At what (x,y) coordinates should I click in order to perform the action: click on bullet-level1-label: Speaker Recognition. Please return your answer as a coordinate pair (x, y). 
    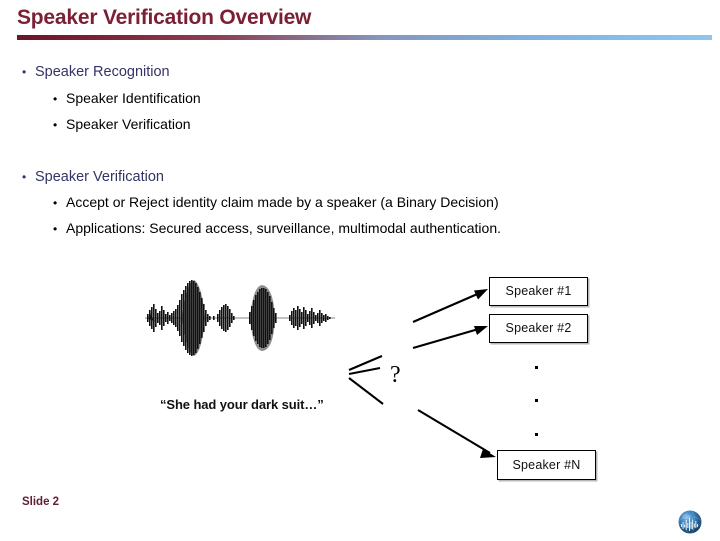
    Looking at the image, I should click on (102, 72).